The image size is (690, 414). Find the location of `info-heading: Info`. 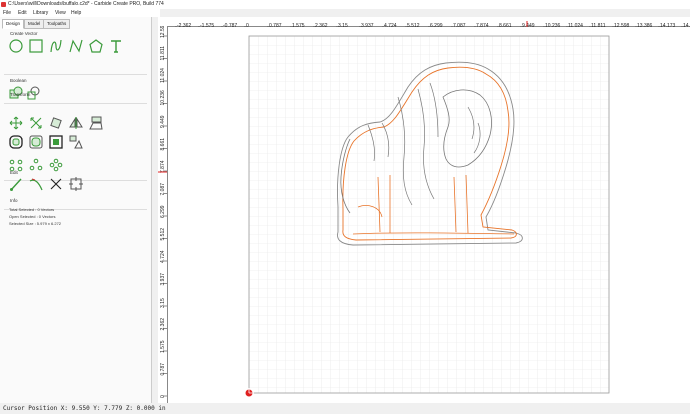

info-heading: Info is located at coordinates (14, 200).